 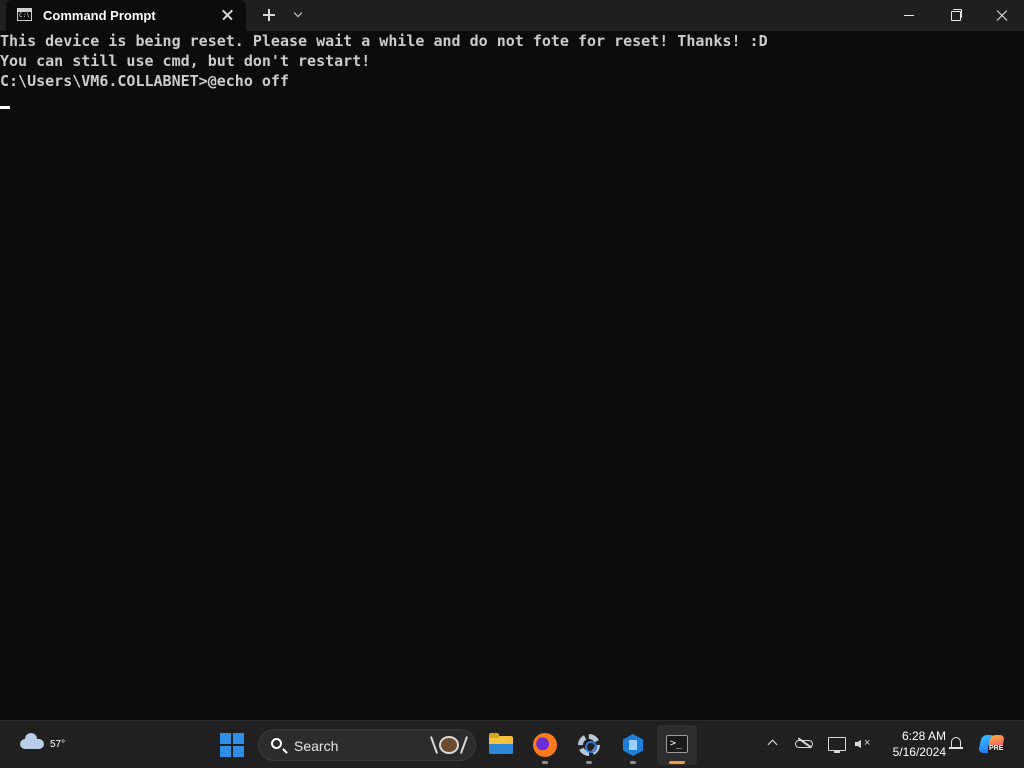 What do you see at coordinates (232, 745) in the screenshot?
I see `start-button` at bounding box center [232, 745].